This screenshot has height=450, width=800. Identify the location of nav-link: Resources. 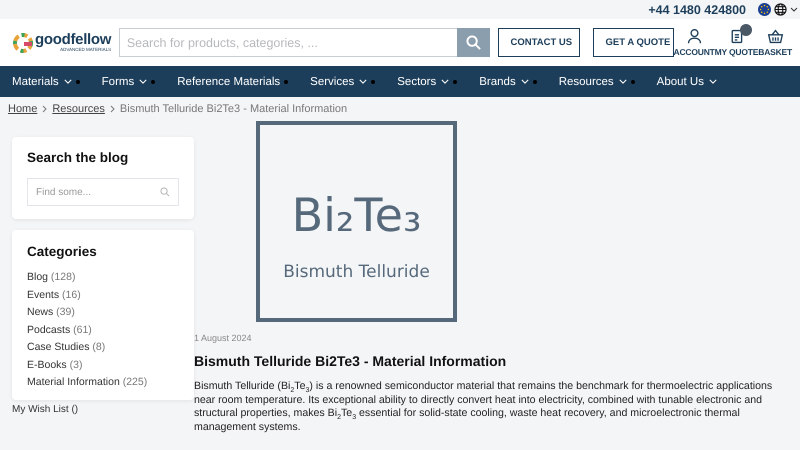
(586, 82).